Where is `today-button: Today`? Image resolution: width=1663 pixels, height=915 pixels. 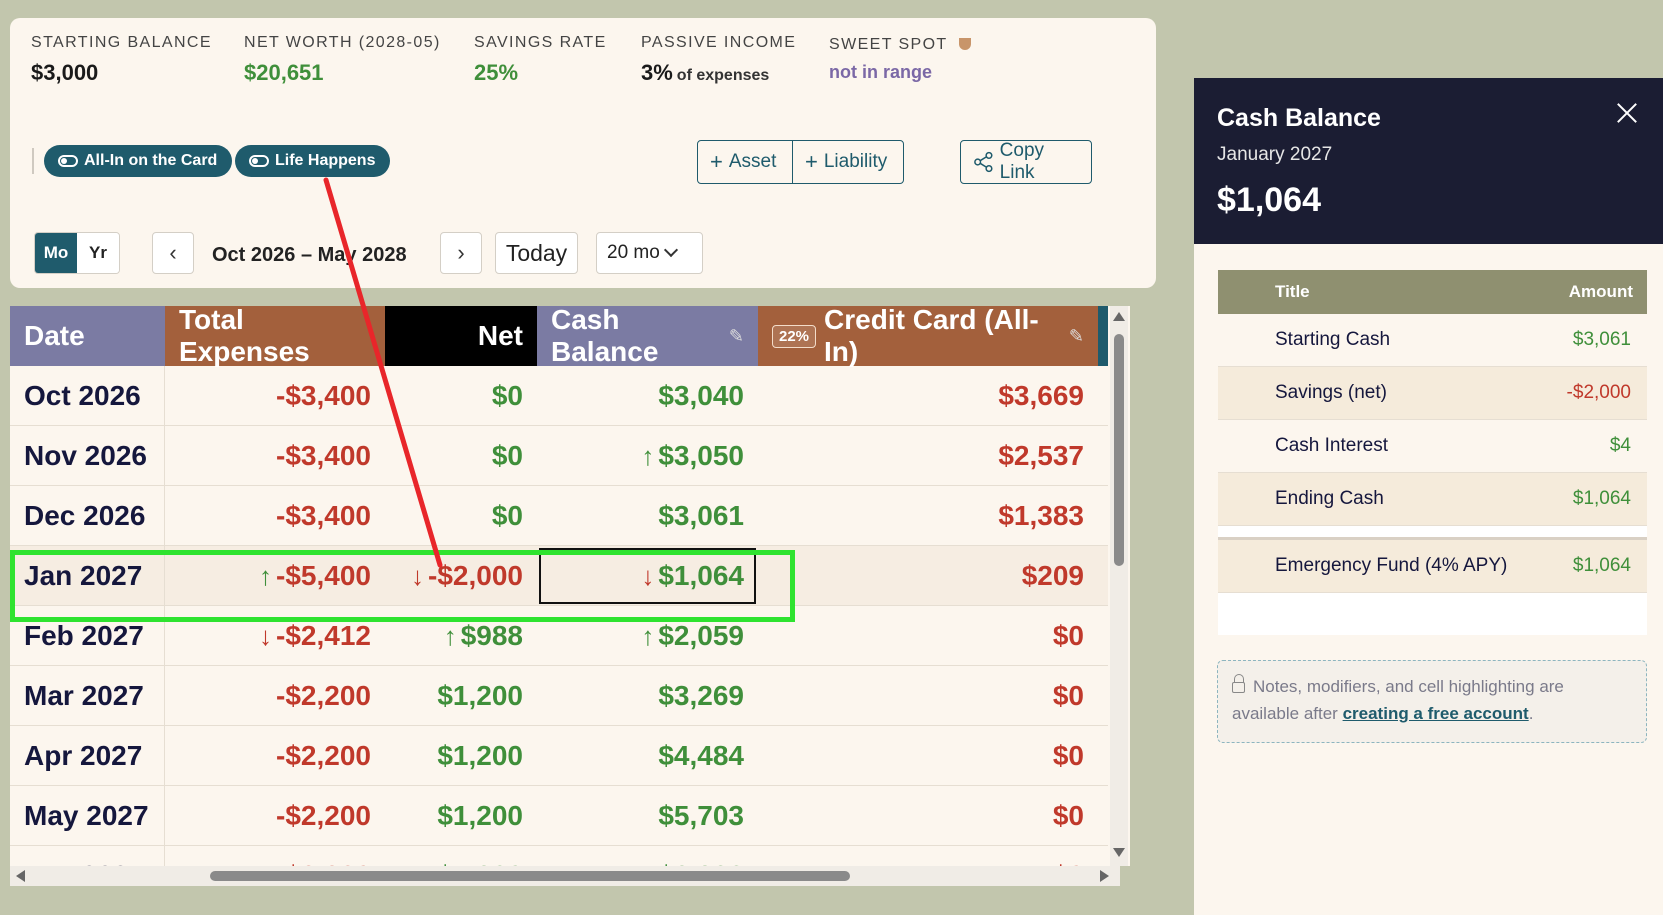 today-button: Today is located at coordinates (536, 253).